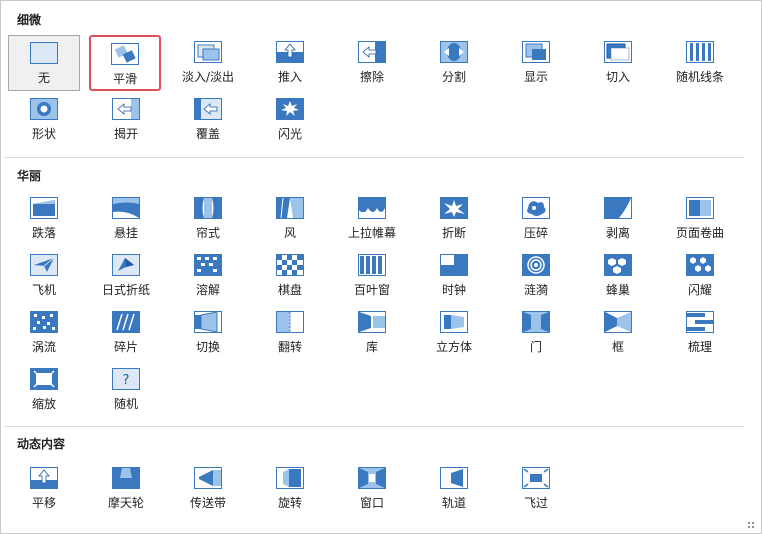 The height and width of the screenshot is (534, 762). Describe the element at coordinates (126, 489) in the screenshot. I see `transition-ferris-wheel: 摩天轮` at that location.